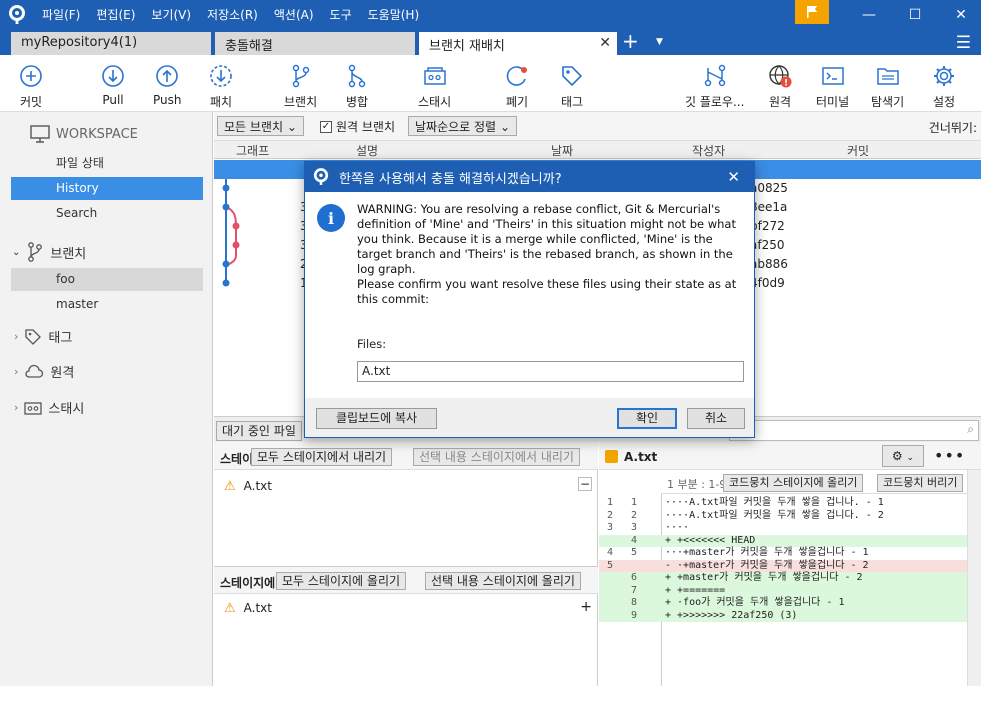  I want to click on pending-files-dropdown: 대기 중인 파일, so click(259, 431).